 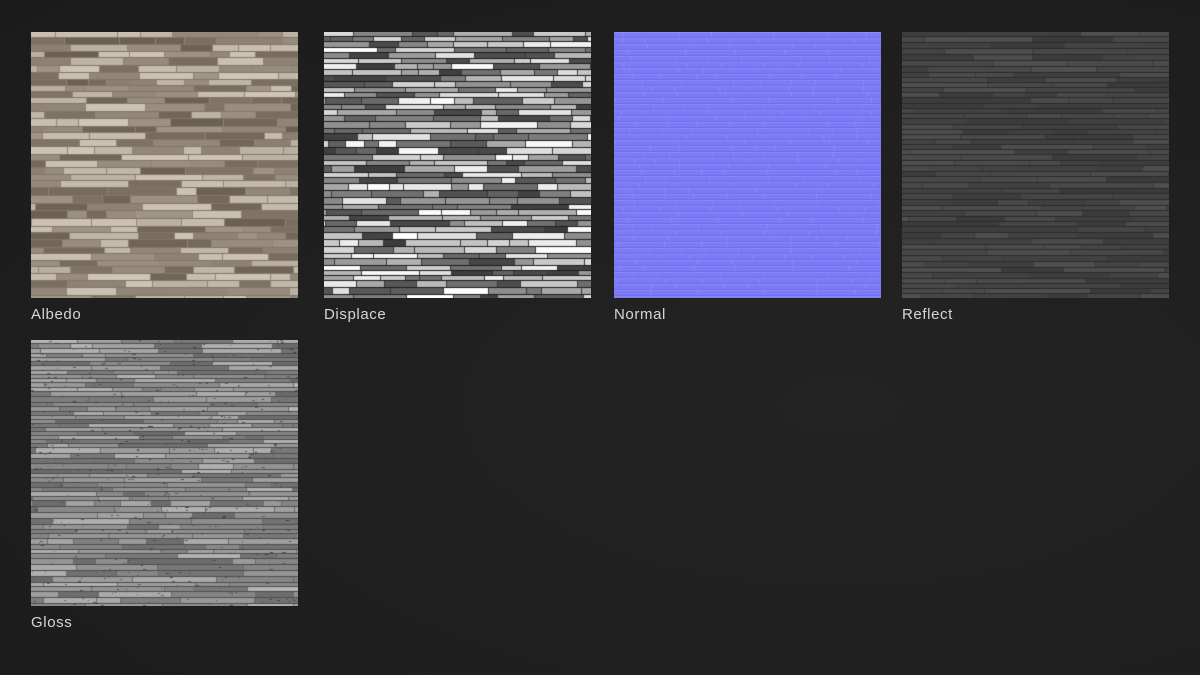 I want to click on normal-map-preview, so click(x=747, y=165).